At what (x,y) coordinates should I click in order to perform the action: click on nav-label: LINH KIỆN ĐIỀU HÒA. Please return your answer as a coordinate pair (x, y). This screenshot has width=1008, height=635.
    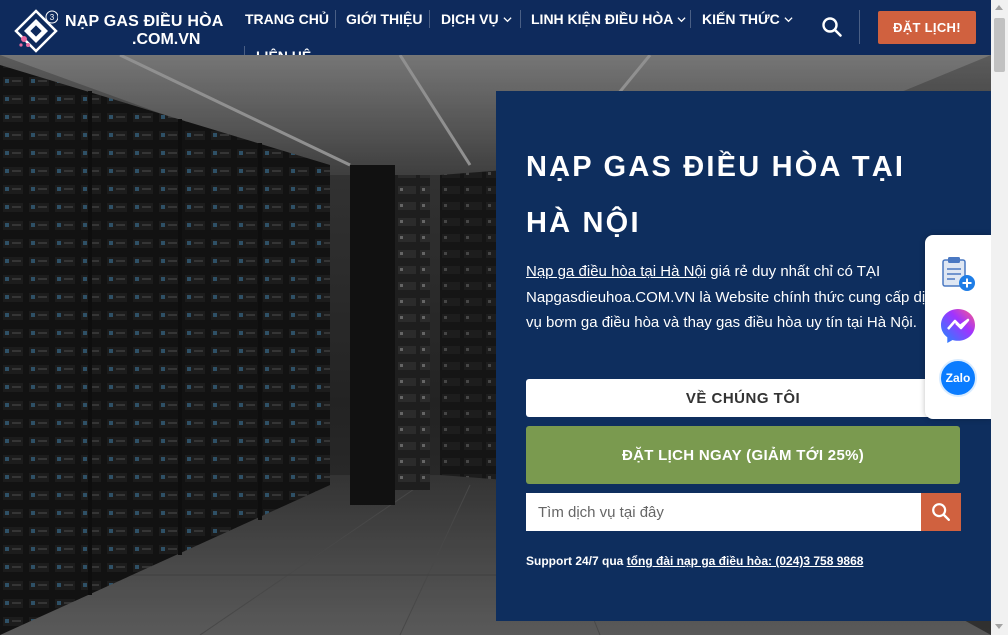
    Looking at the image, I should click on (602, 19).